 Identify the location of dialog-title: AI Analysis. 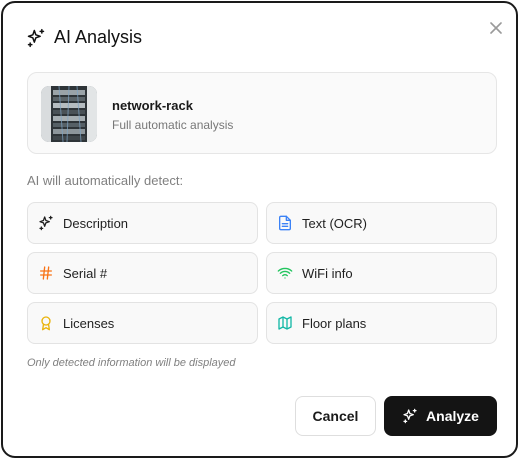
(98, 37).